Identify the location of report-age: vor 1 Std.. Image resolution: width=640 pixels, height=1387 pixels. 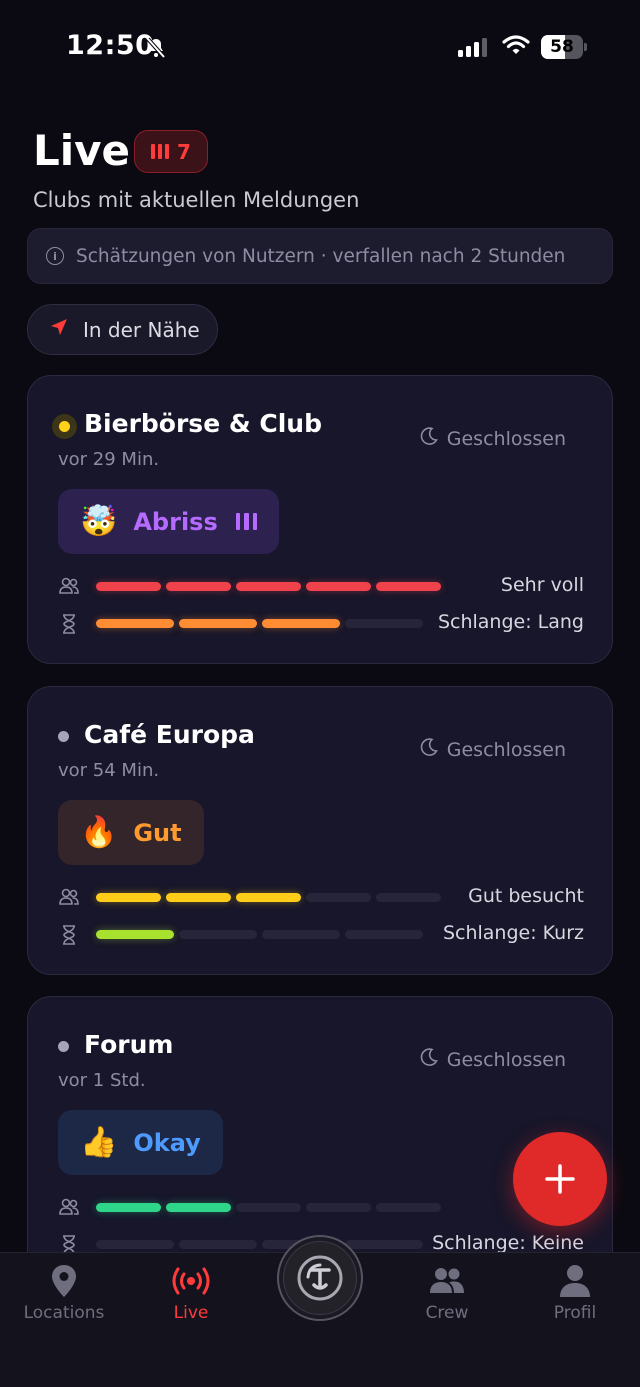
(102, 1080).